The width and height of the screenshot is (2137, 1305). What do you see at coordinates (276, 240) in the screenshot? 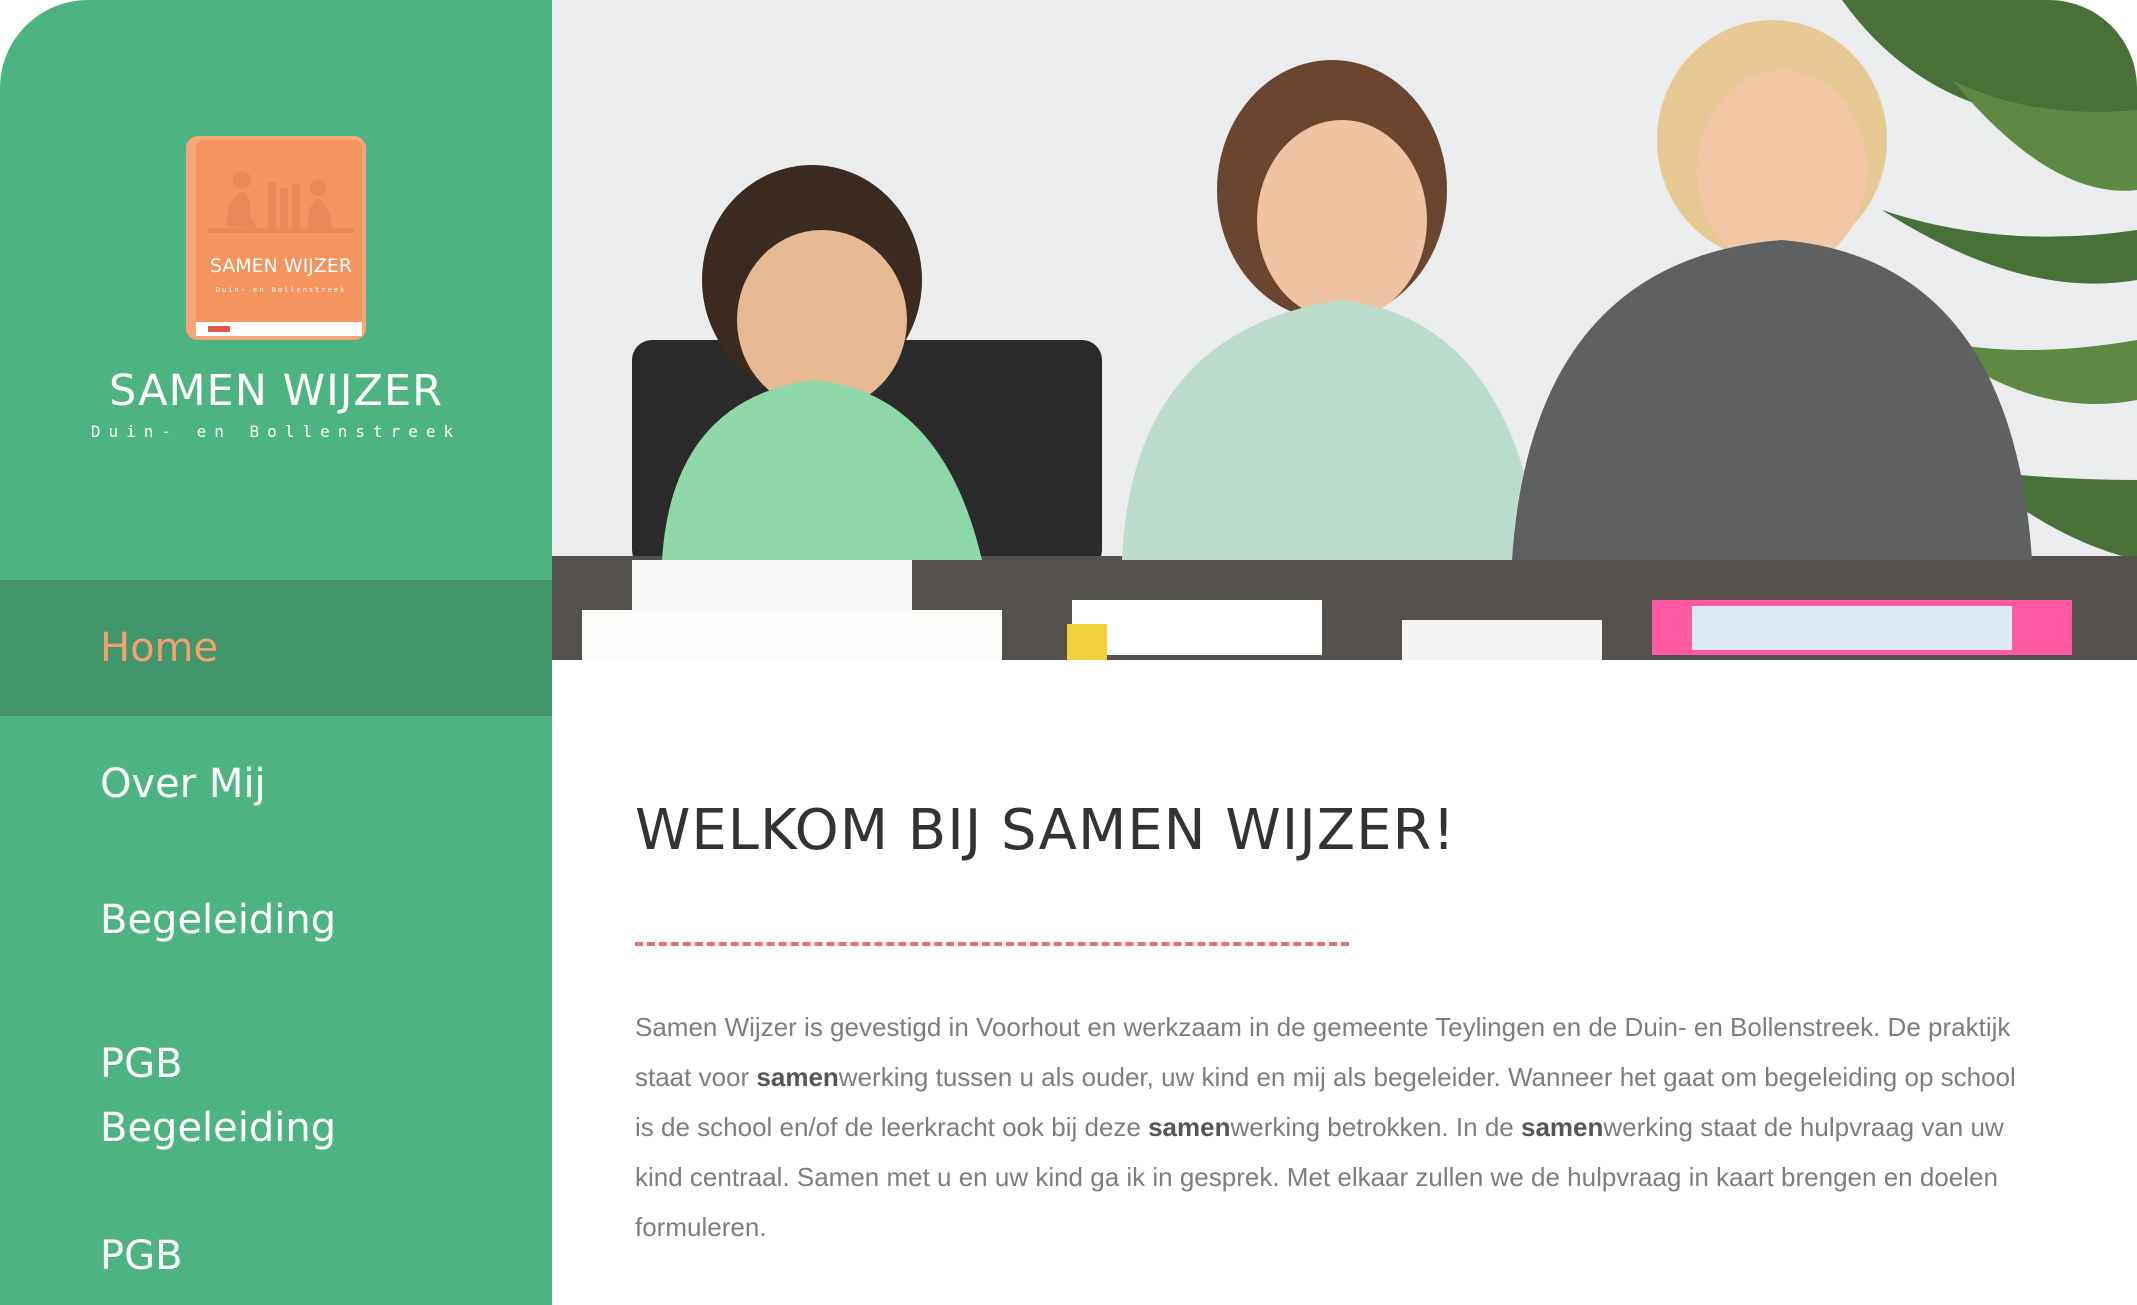
I see `book-logo-icon: SAMEN WIJZER Duin- en Bollenstreek` at bounding box center [276, 240].